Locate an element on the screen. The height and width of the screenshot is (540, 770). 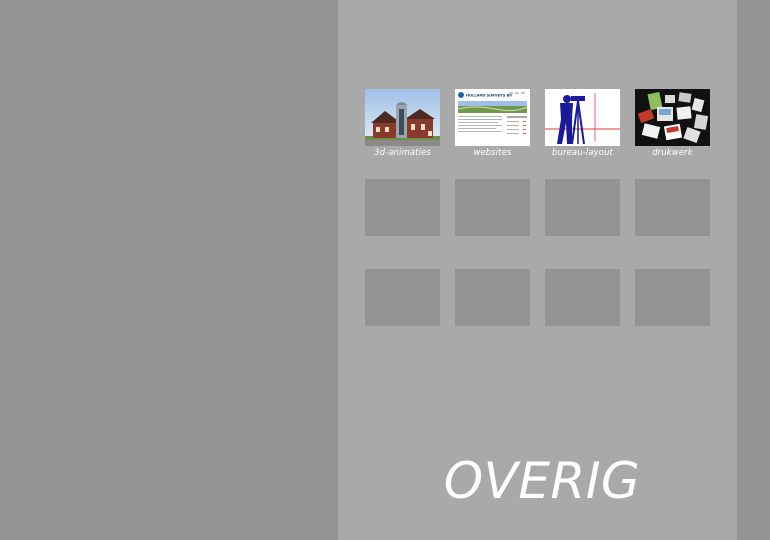
tile-label-bureau-layout: bureau-layout is located at coordinates (582, 153).